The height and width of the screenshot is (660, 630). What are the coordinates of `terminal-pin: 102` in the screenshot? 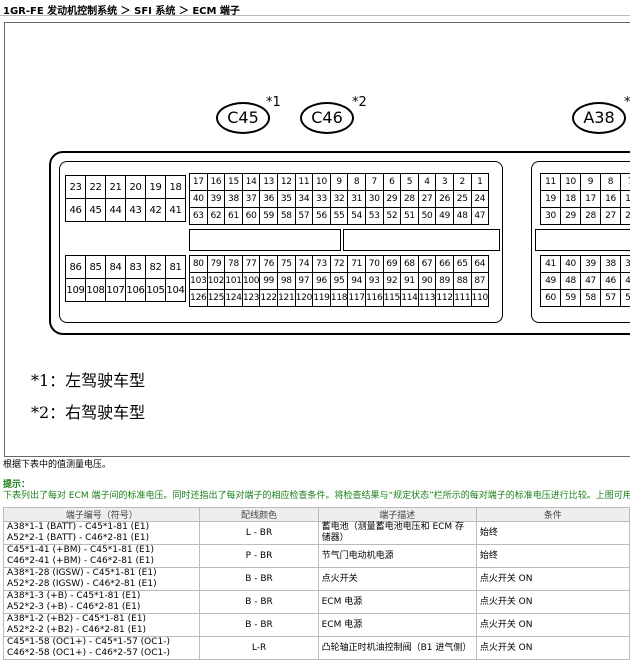 It's located at (216, 281).